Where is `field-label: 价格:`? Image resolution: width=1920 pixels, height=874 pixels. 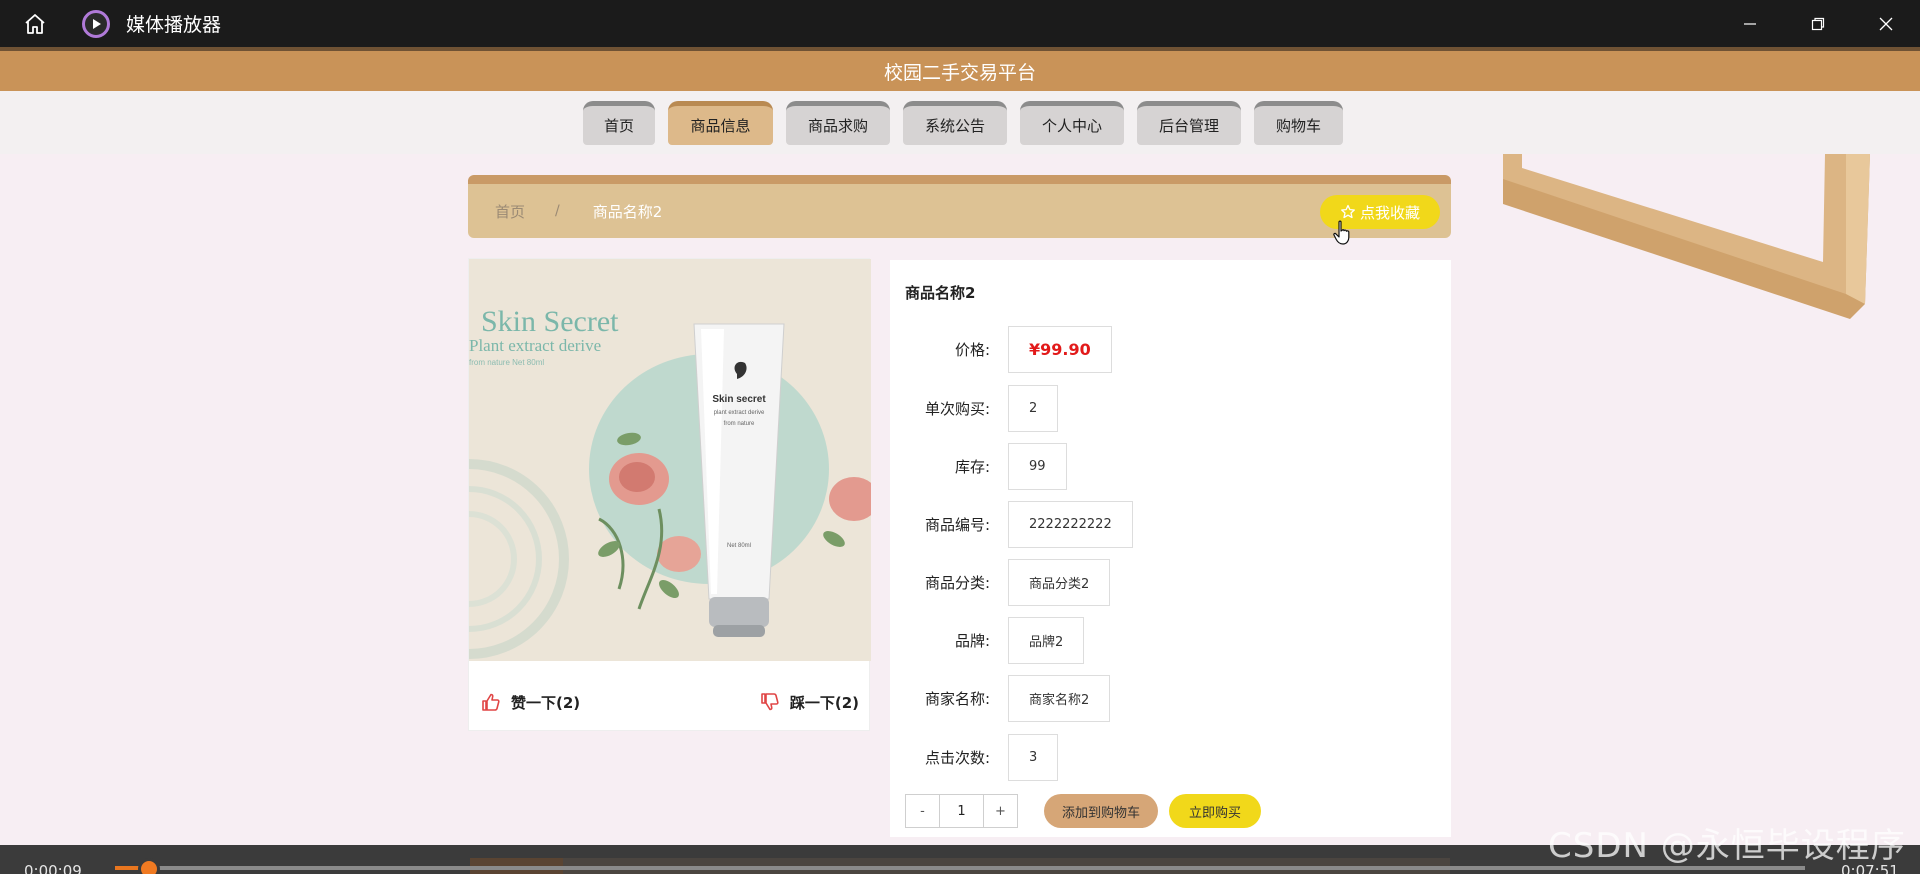 field-label: 价格: is located at coordinates (972, 350).